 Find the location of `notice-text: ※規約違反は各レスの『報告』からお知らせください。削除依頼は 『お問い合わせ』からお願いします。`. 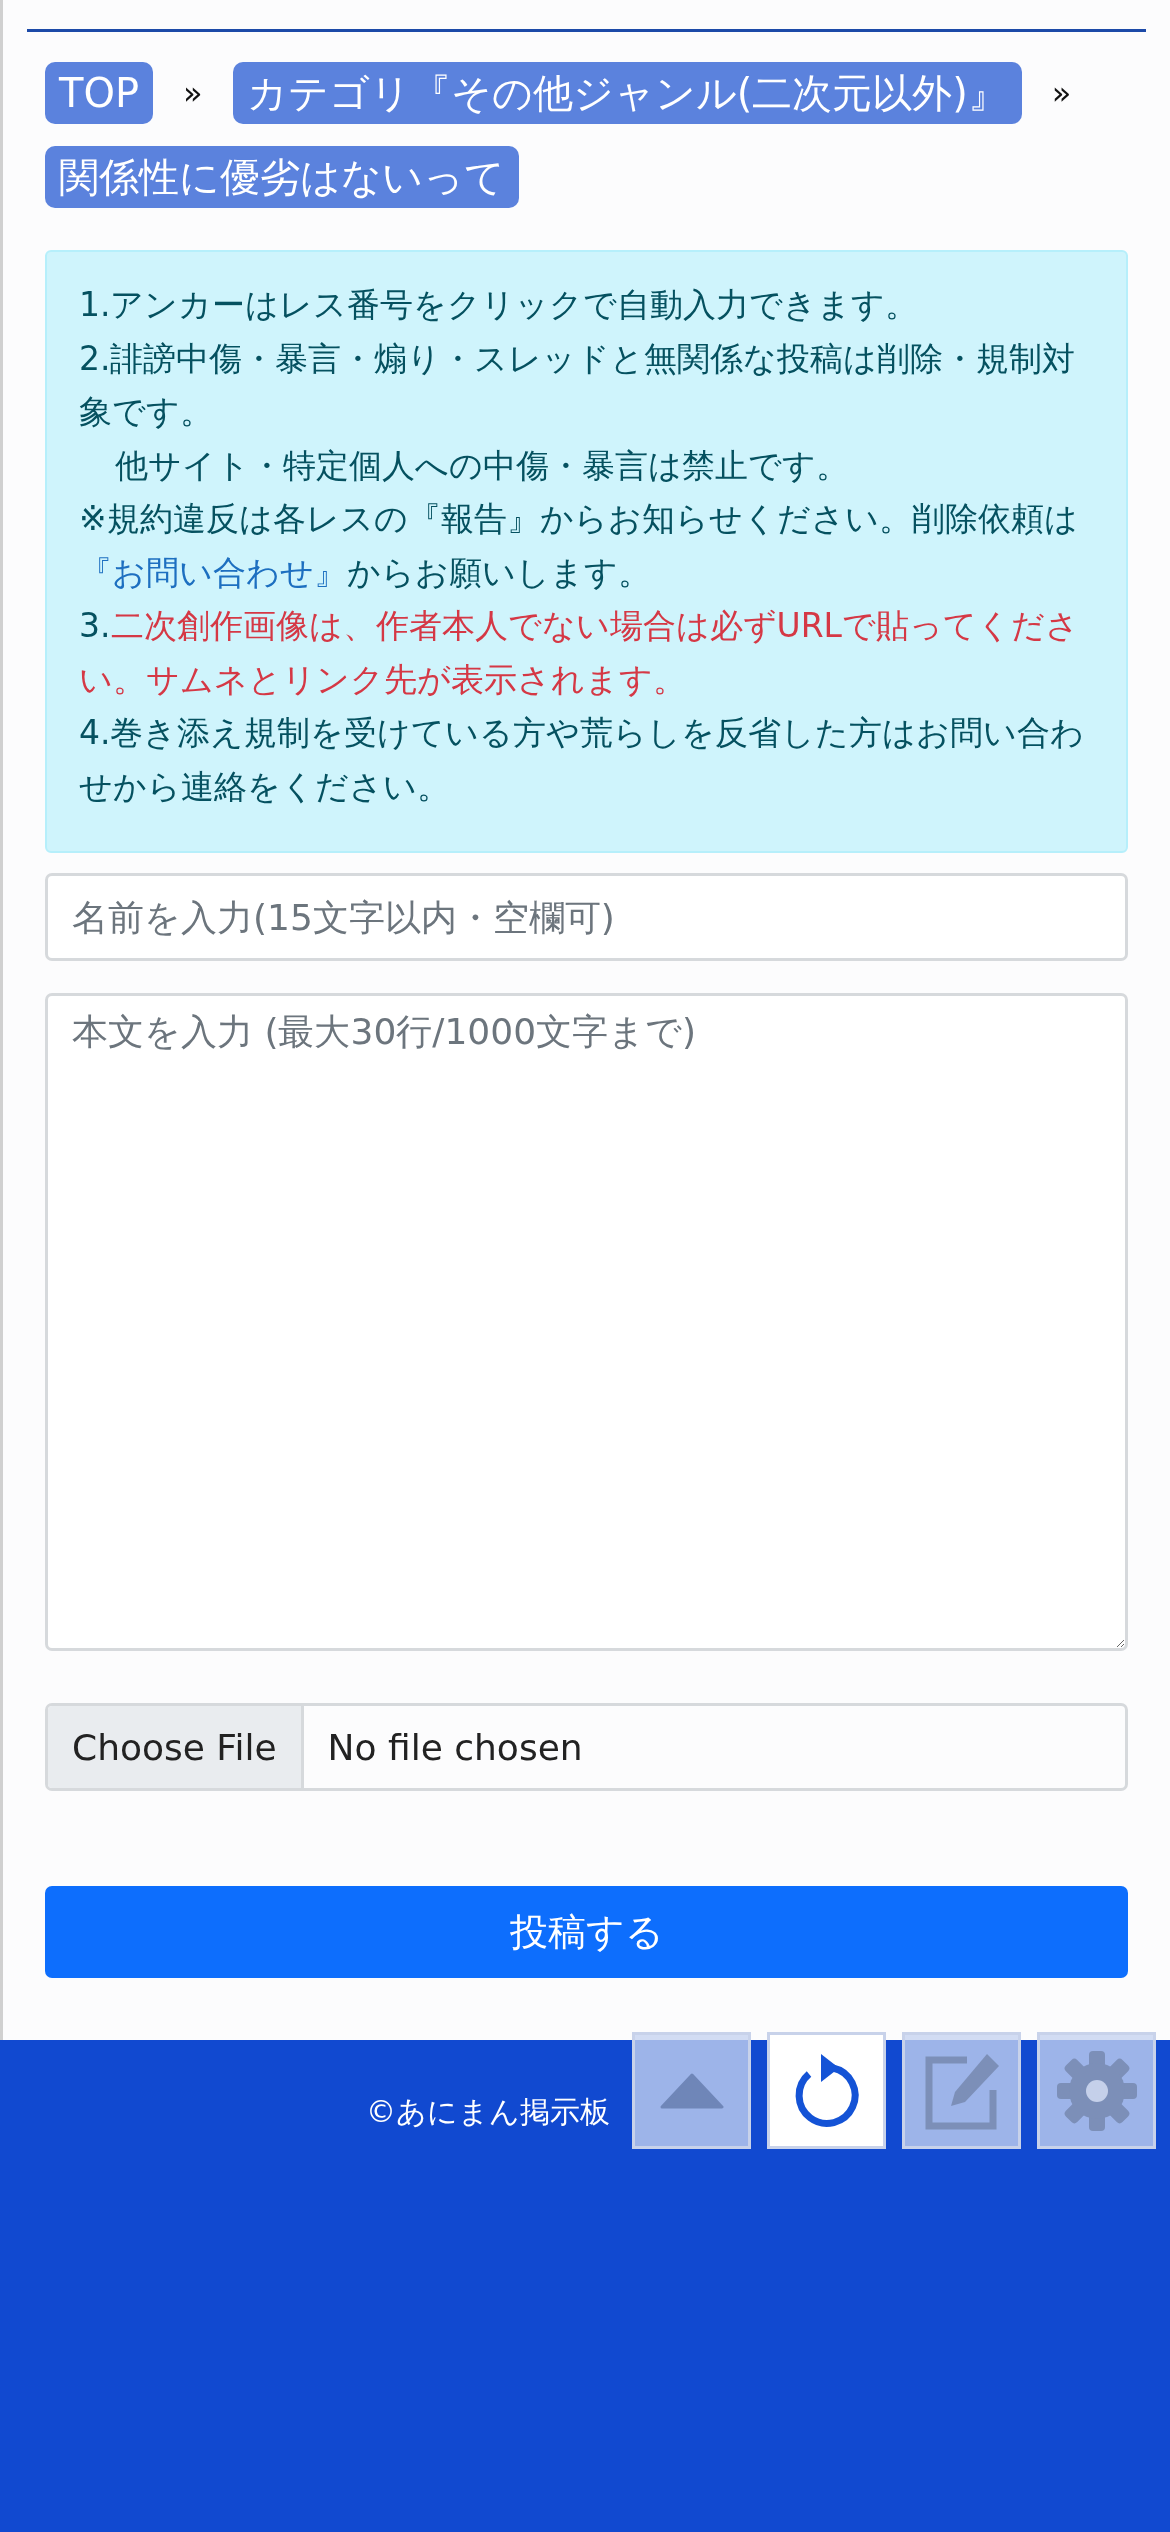

notice-text: ※規約違反は各レスの『報告』からお知らせください。削除依頼は 『お問い合わせ』からお願いします。 is located at coordinates (579, 546).